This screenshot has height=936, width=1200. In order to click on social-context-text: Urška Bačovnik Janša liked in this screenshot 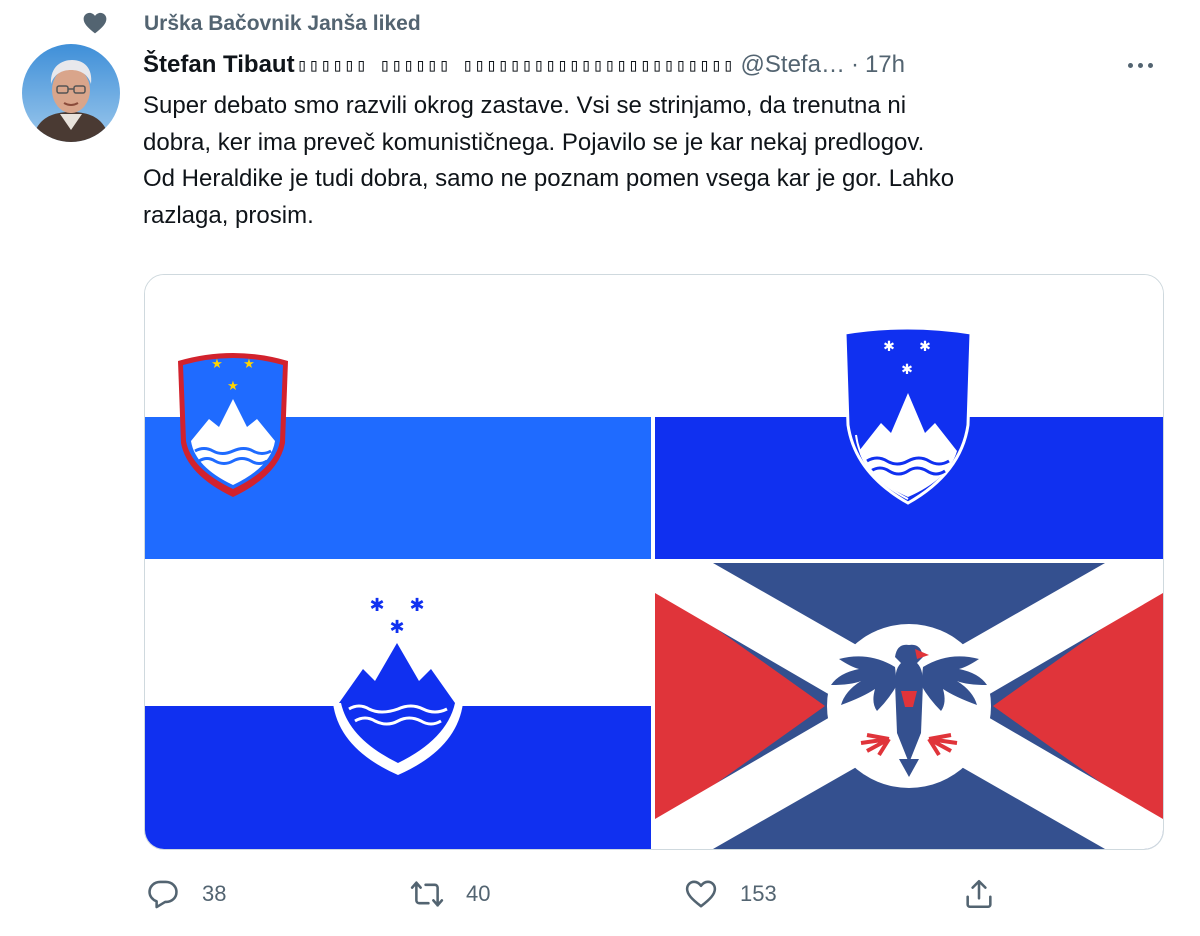, I will do `click(282, 24)`.